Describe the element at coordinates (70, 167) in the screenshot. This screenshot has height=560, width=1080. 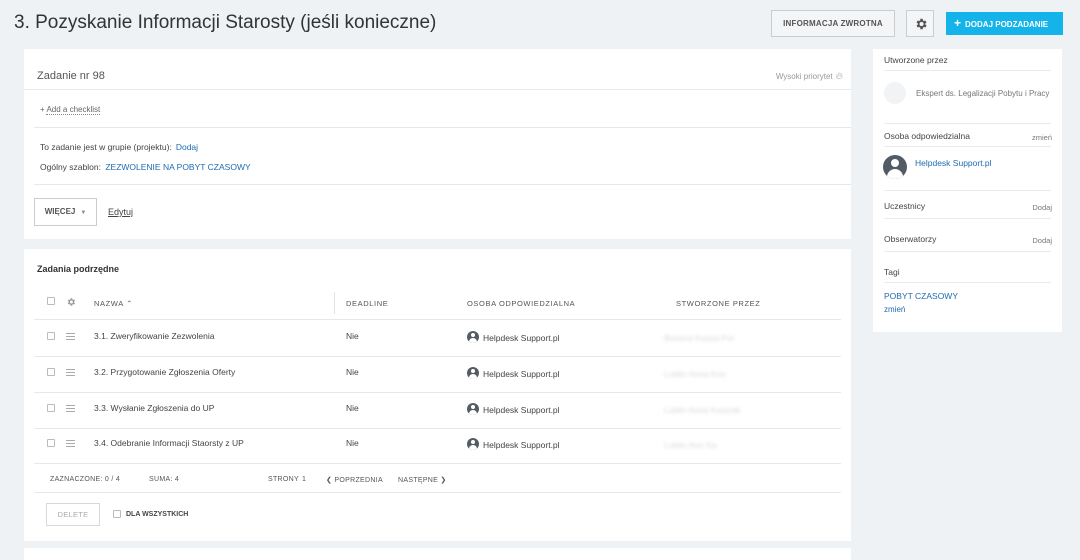
I see `template-label: Ogólny szablon:` at that location.